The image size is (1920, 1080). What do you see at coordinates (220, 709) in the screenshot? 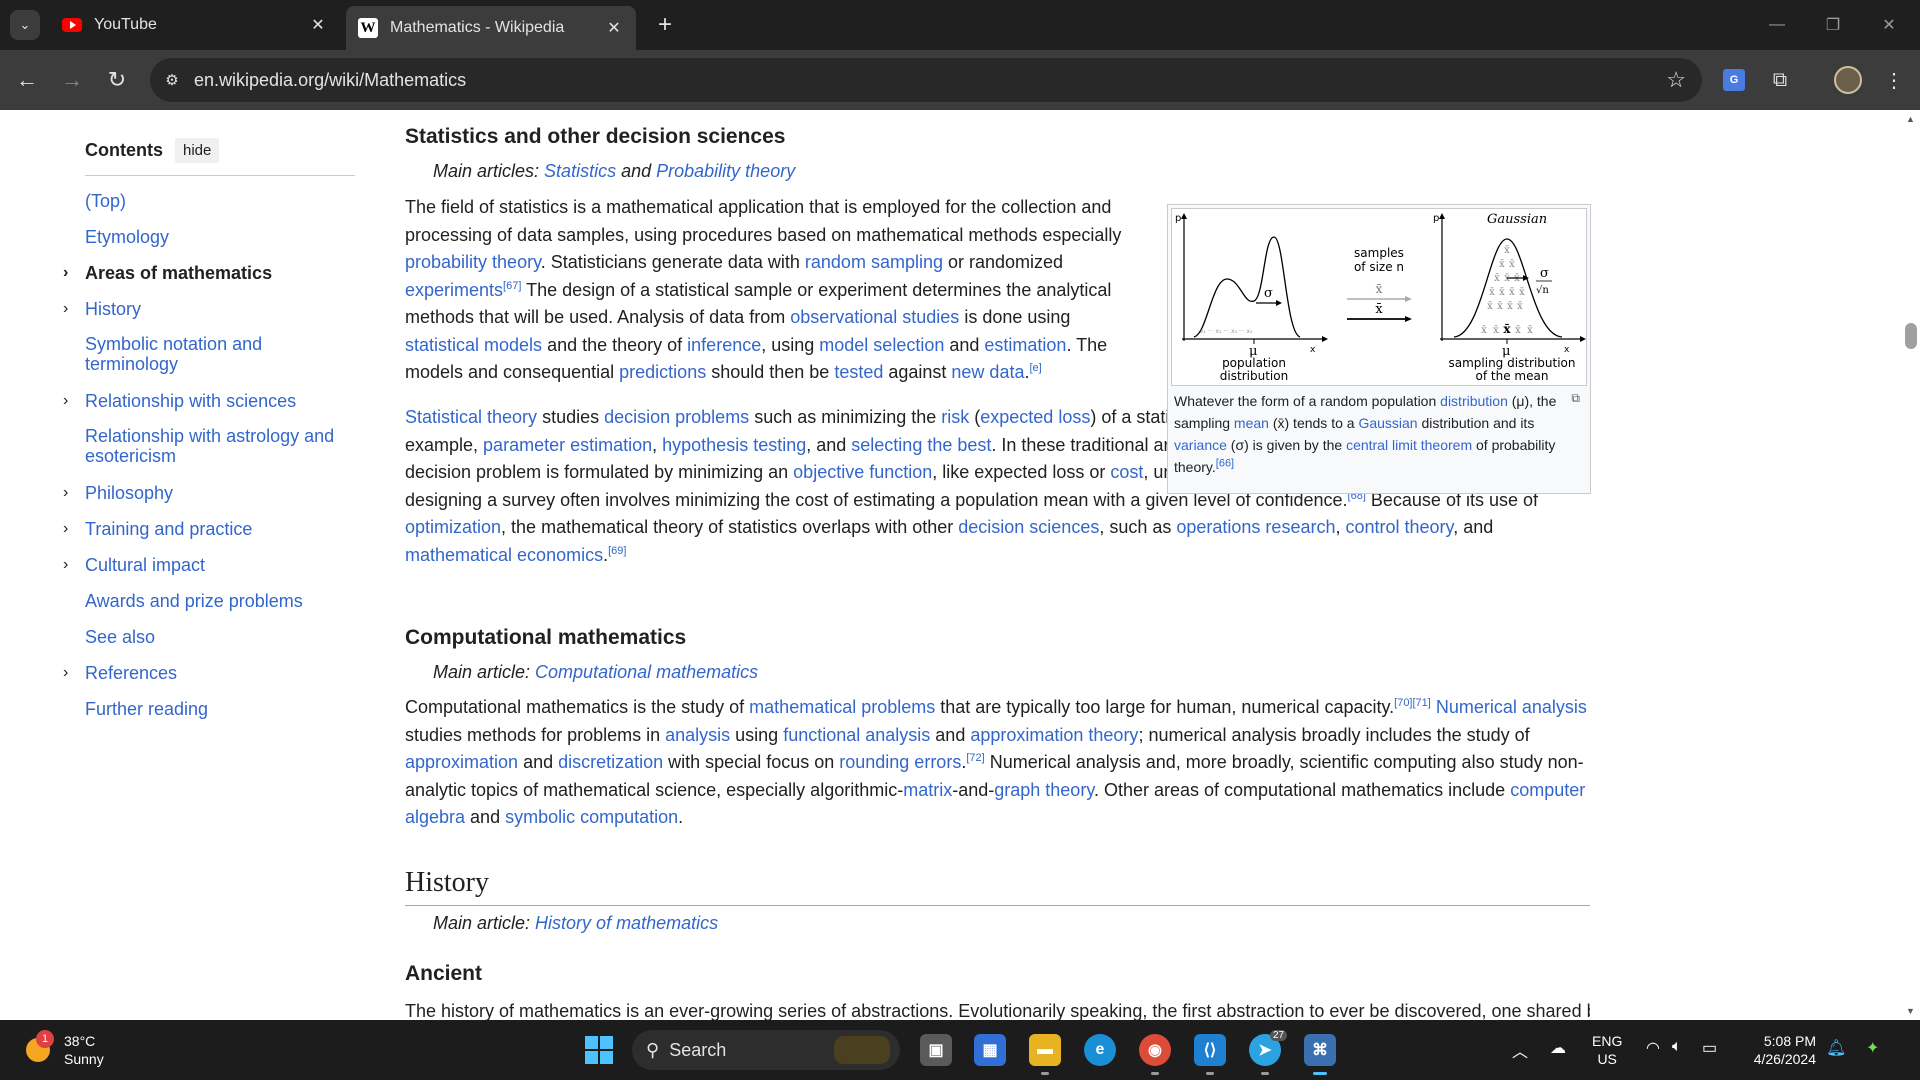
I see `toc-item: Further reading` at bounding box center [220, 709].